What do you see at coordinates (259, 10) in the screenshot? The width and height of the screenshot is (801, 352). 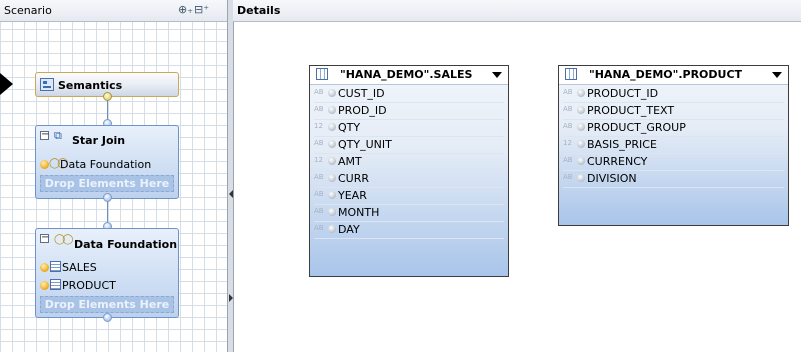 I see `details-title: Details` at bounding box center [259, 10].